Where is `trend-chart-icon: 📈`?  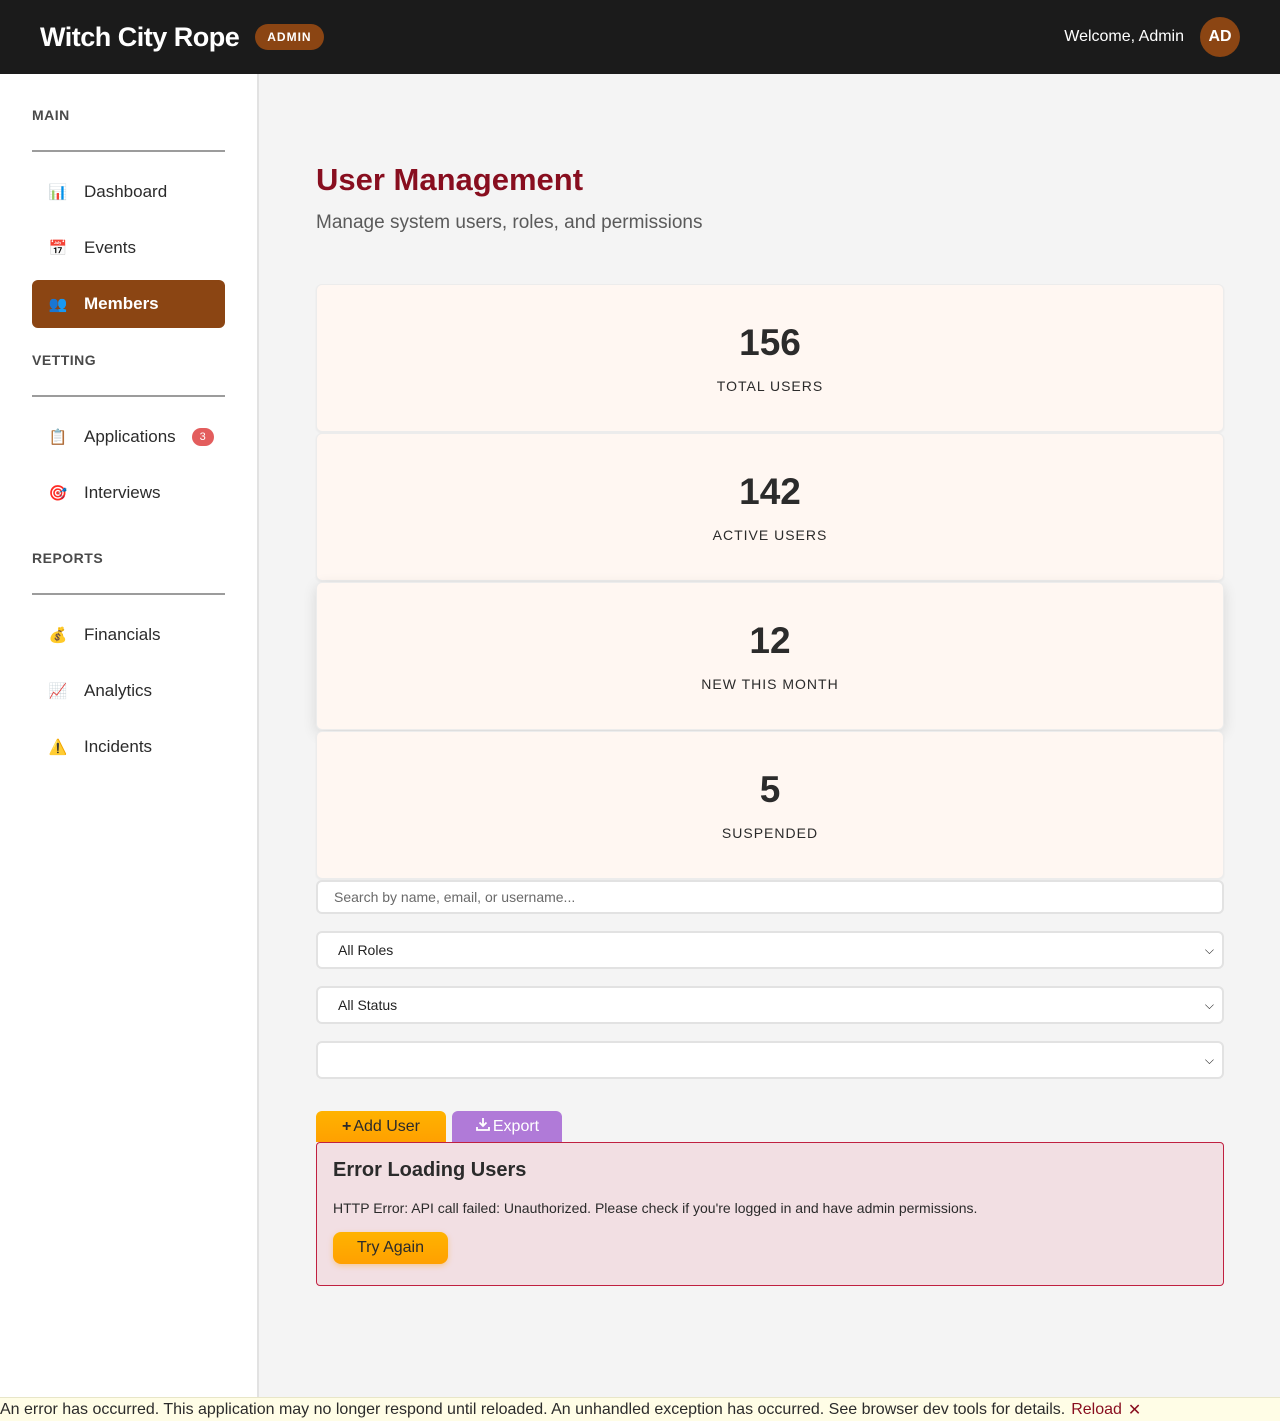
trend-chart-icon: 📈 is located at coordinates (58, 691).